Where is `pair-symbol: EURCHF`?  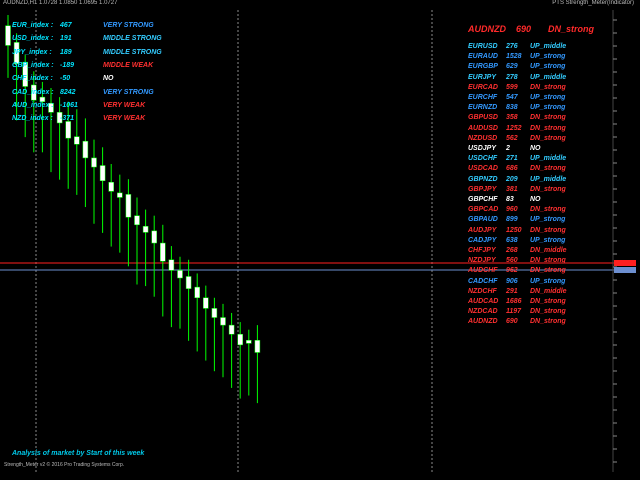
pair-symbol: EURCHF is located at coordinates (483, 97).